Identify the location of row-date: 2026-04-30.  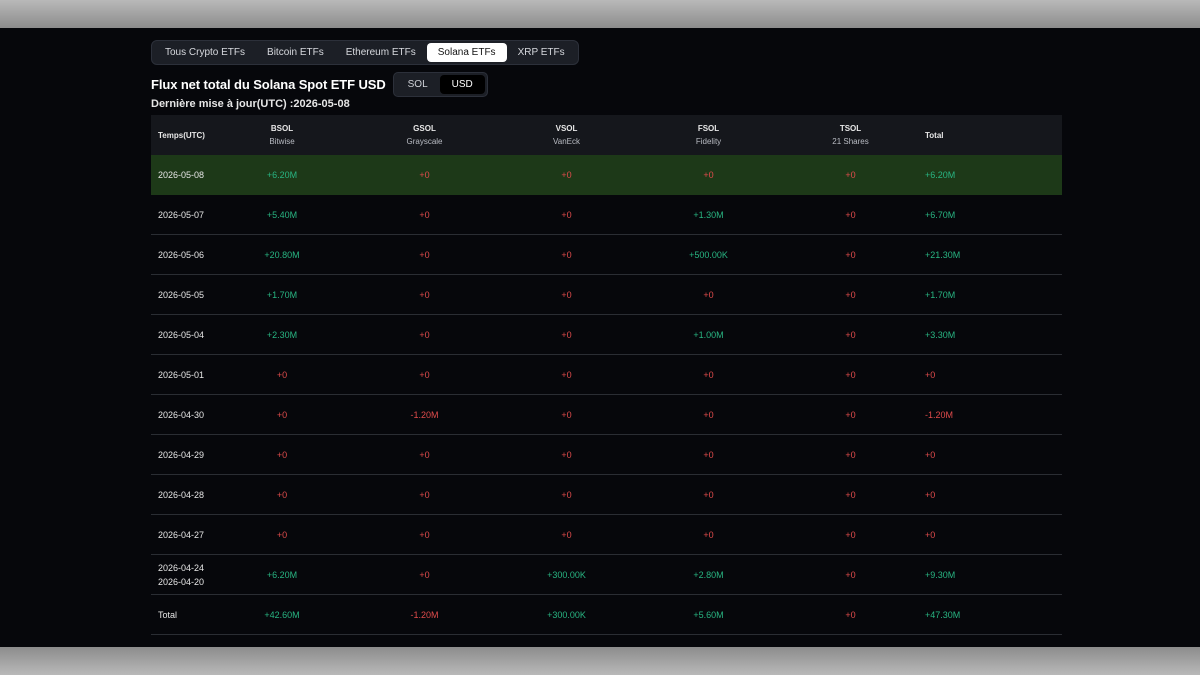
(185, 415).